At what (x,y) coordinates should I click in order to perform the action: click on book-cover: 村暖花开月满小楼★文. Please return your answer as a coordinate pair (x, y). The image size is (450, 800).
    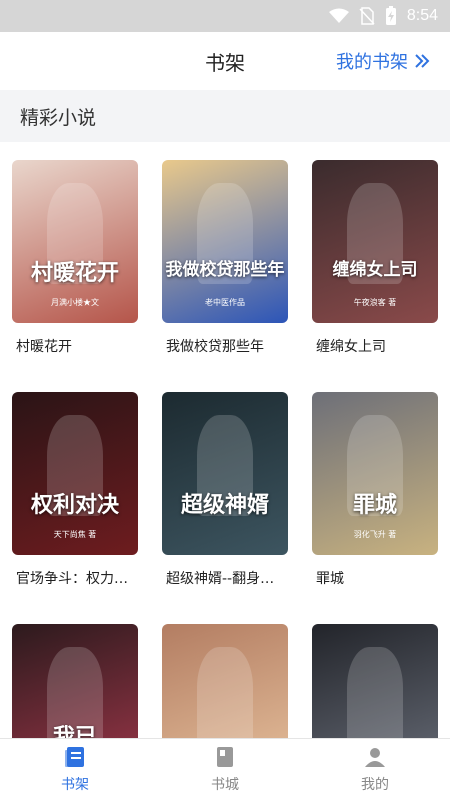
    Looking at the image, I should click on (75, 241).